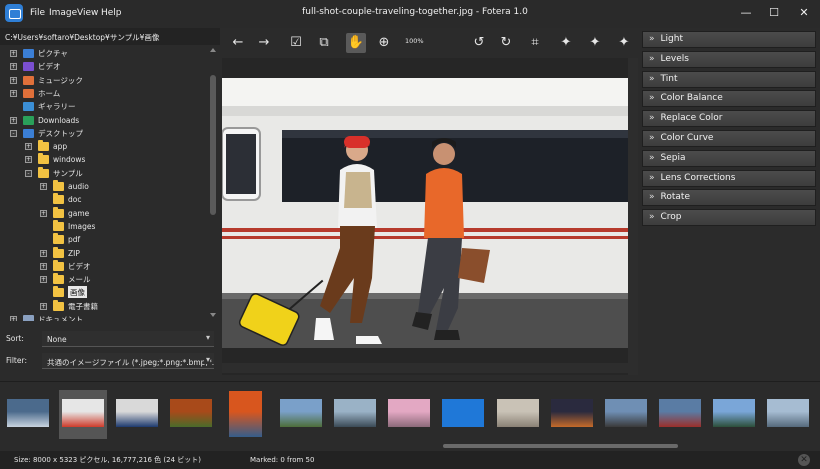  What do you see at coordinates (103, 93) in the screenshot?
I see `tree-item: + ホーム` at bounding box center [103, 93].